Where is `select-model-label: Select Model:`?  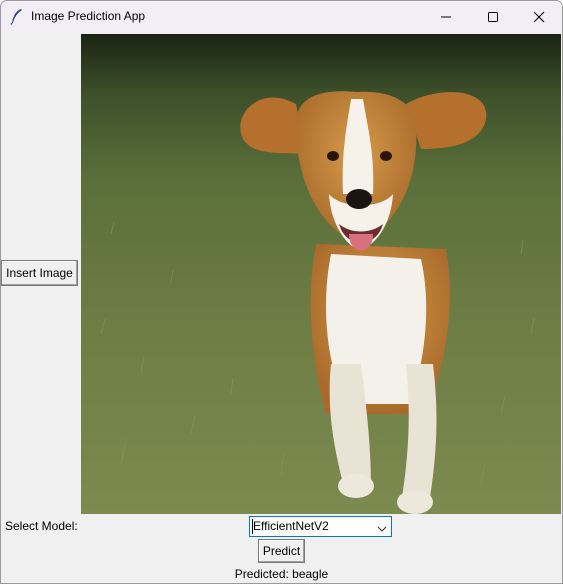
select-model-label: Select Model: is located at coordinates (41, 526).